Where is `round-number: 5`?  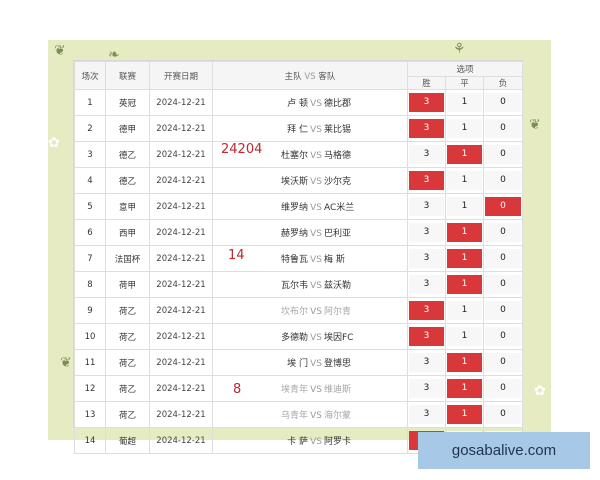 round-number: 5 is located at coordinates (90, 206).